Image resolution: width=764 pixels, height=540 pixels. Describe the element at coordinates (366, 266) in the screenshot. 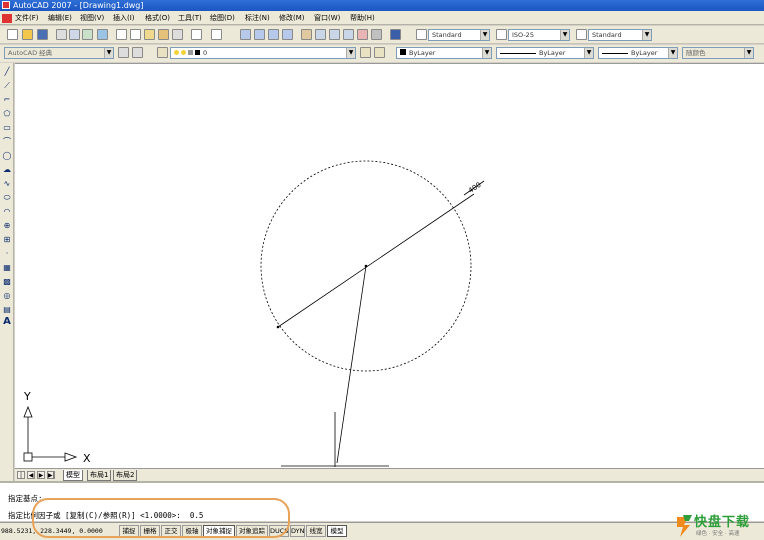

I see `center-point` at that location.